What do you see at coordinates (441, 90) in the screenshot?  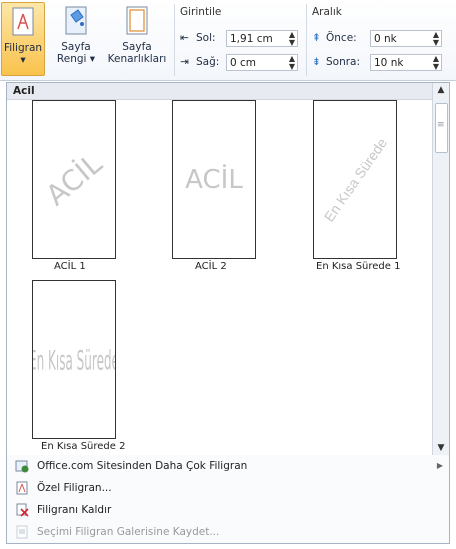 I see `scroll-up-icon: ▲` at bounding box center [441, 90].